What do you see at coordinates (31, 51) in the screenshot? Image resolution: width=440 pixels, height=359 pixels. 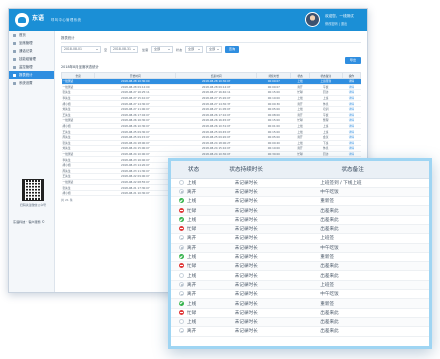 I see `sidebar-item: 通话记录` at bounding box center [31, 51].